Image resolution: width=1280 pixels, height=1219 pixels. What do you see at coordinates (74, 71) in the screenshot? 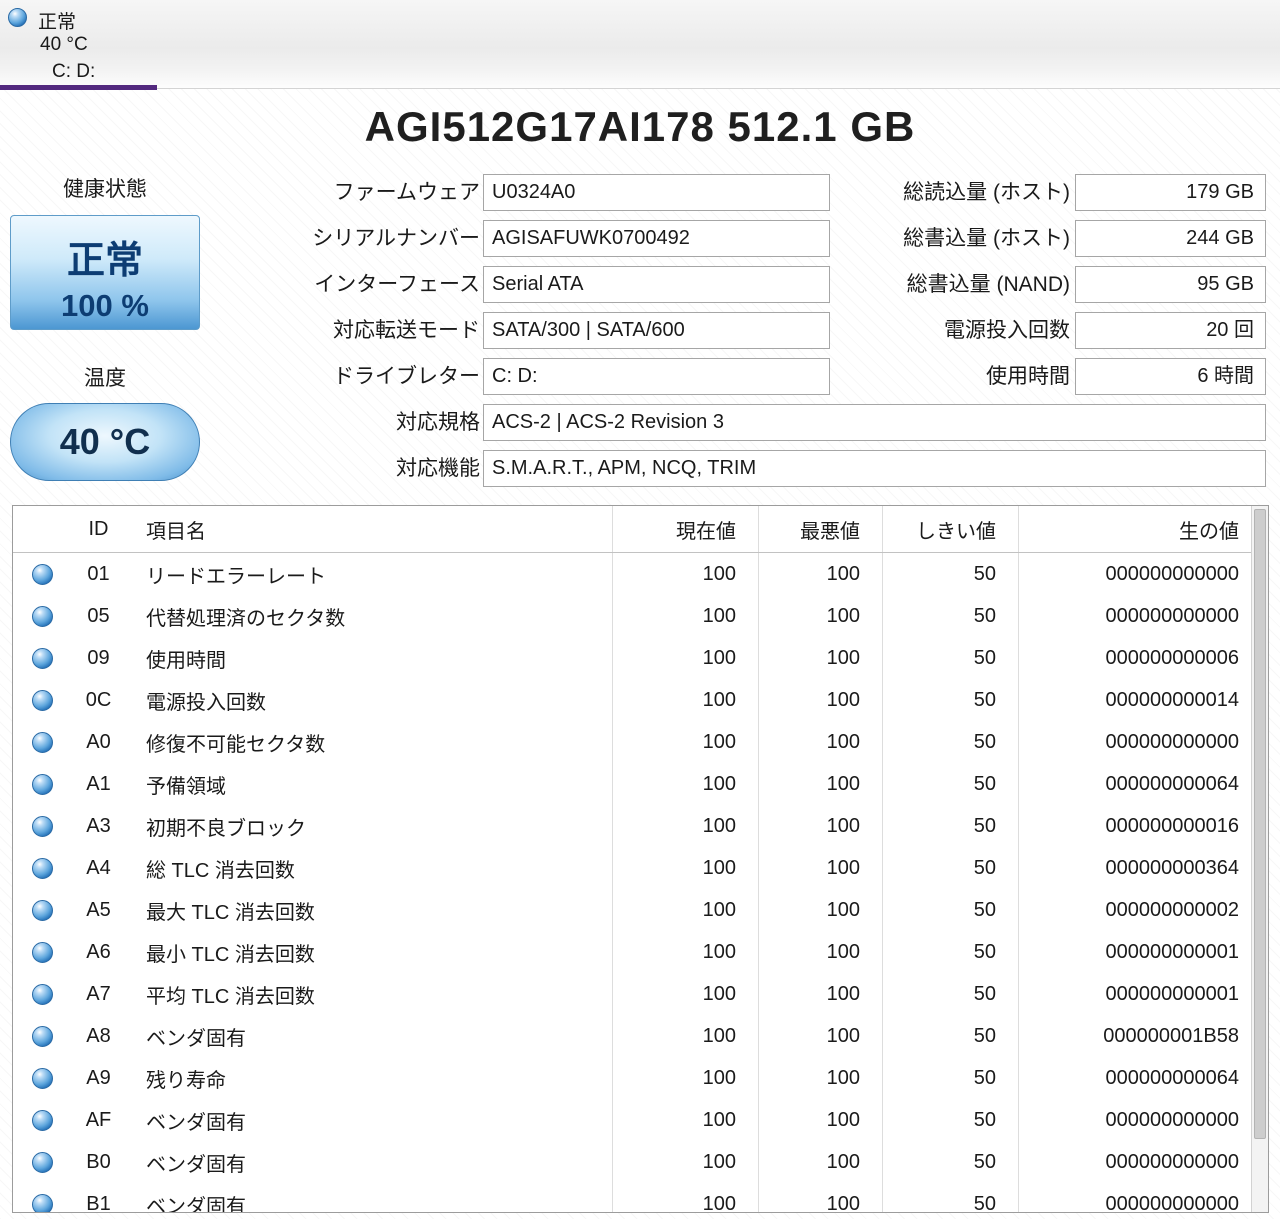
I see `drive-tab-letters: C: D:` at bounding box center [74, 71].